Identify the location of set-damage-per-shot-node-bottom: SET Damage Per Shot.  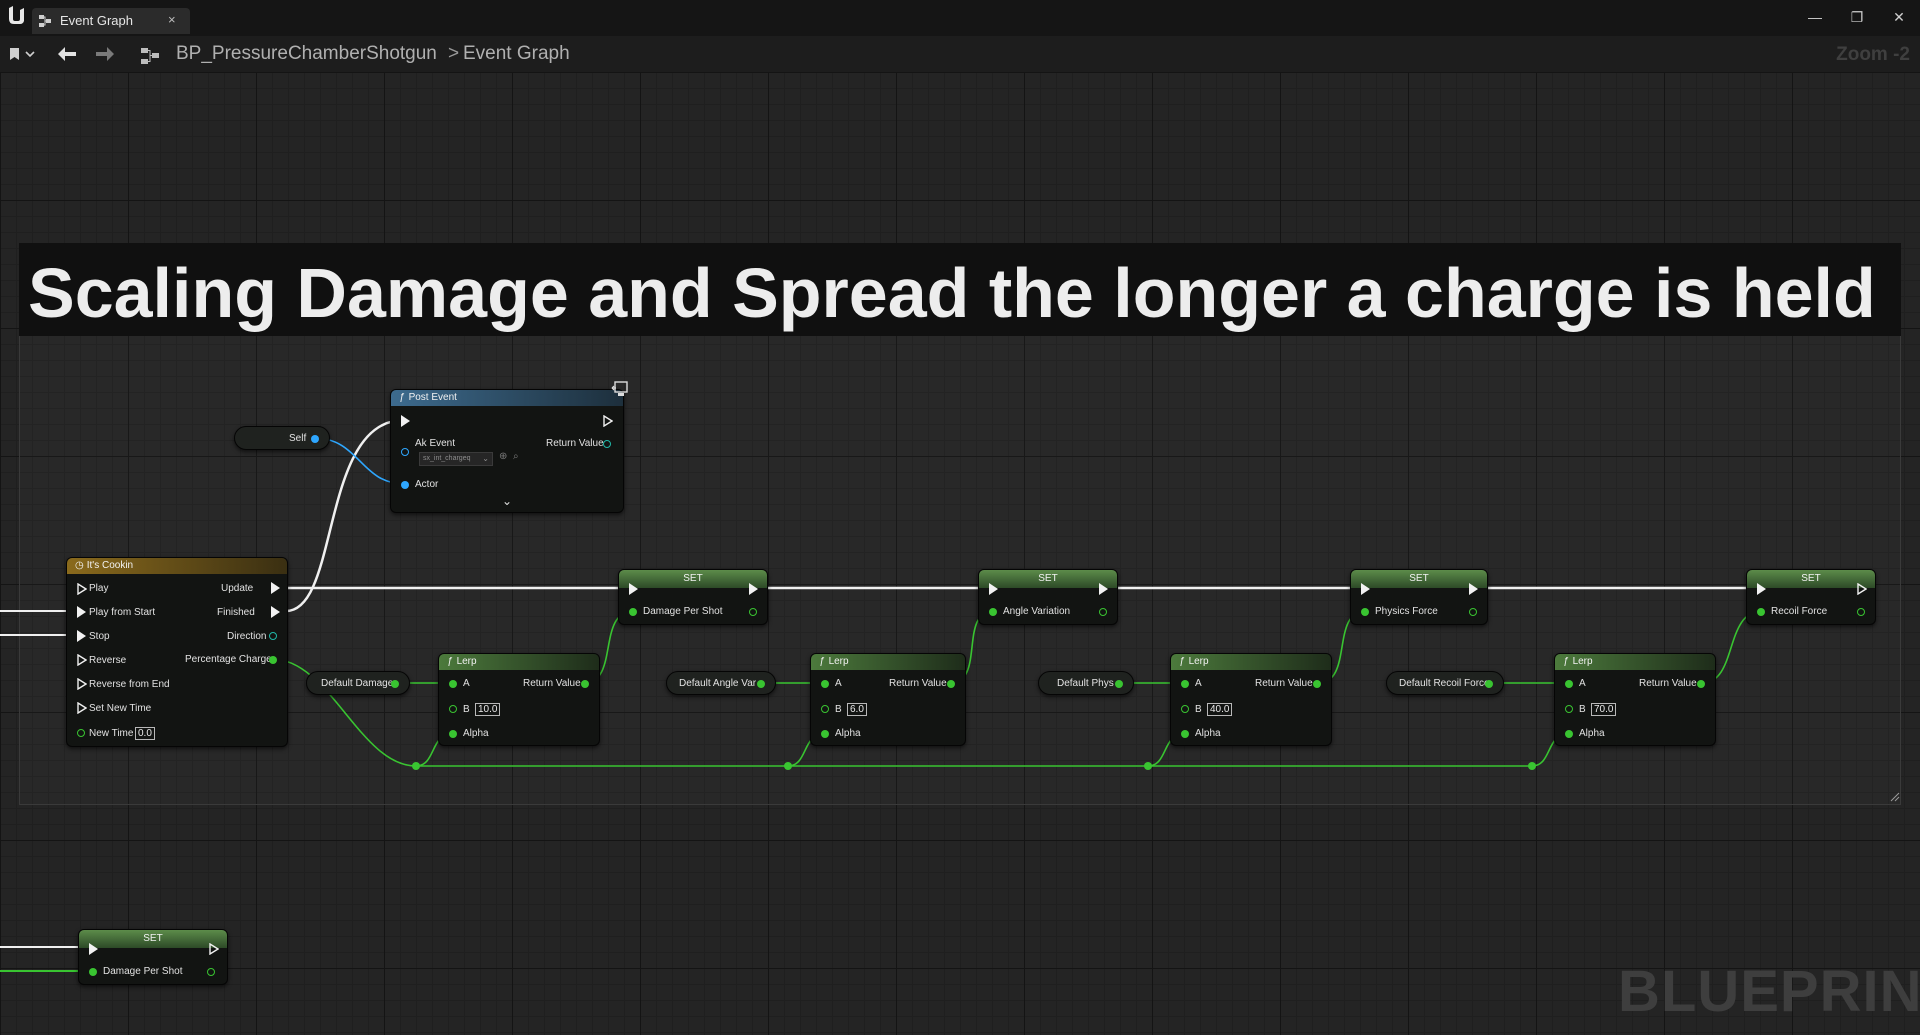
(153, 957).